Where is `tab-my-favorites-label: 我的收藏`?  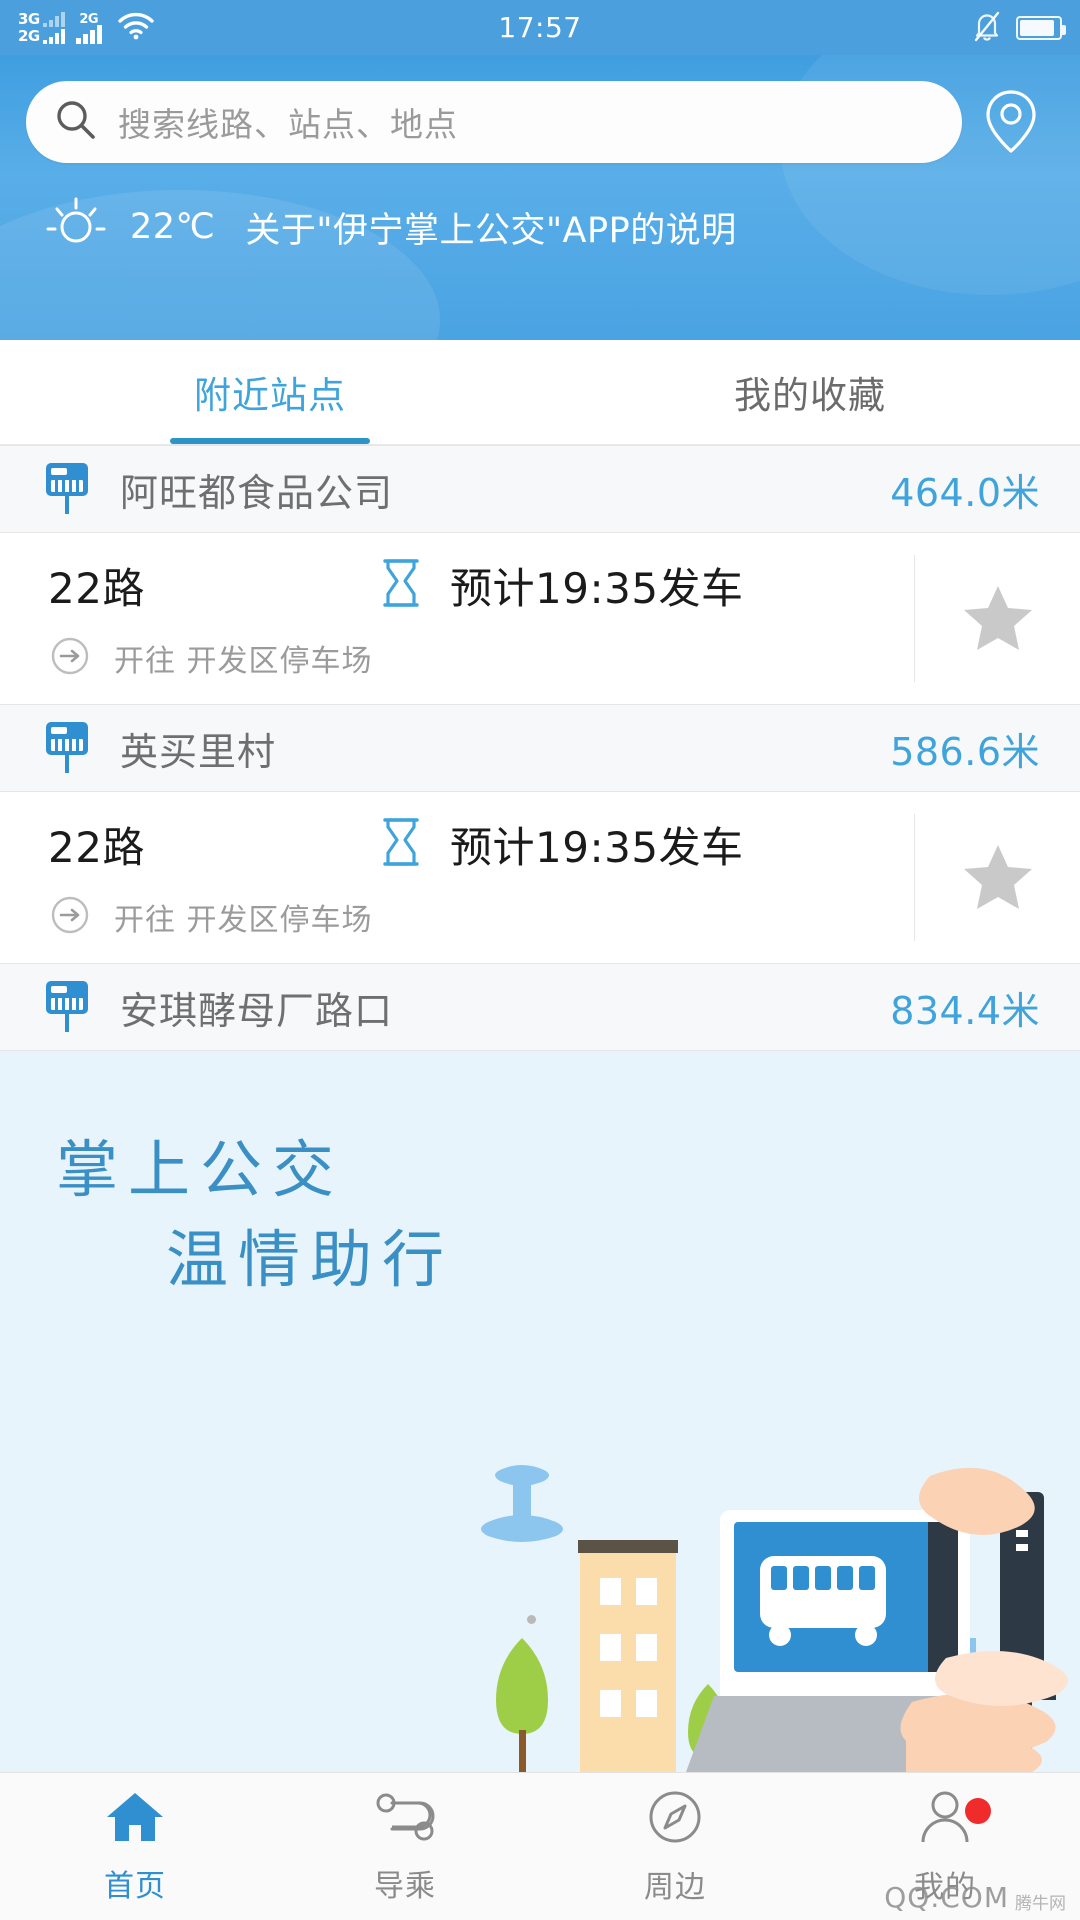 tab-my-favorites-label: 我的收藏 is located at coordinates (810, 395).